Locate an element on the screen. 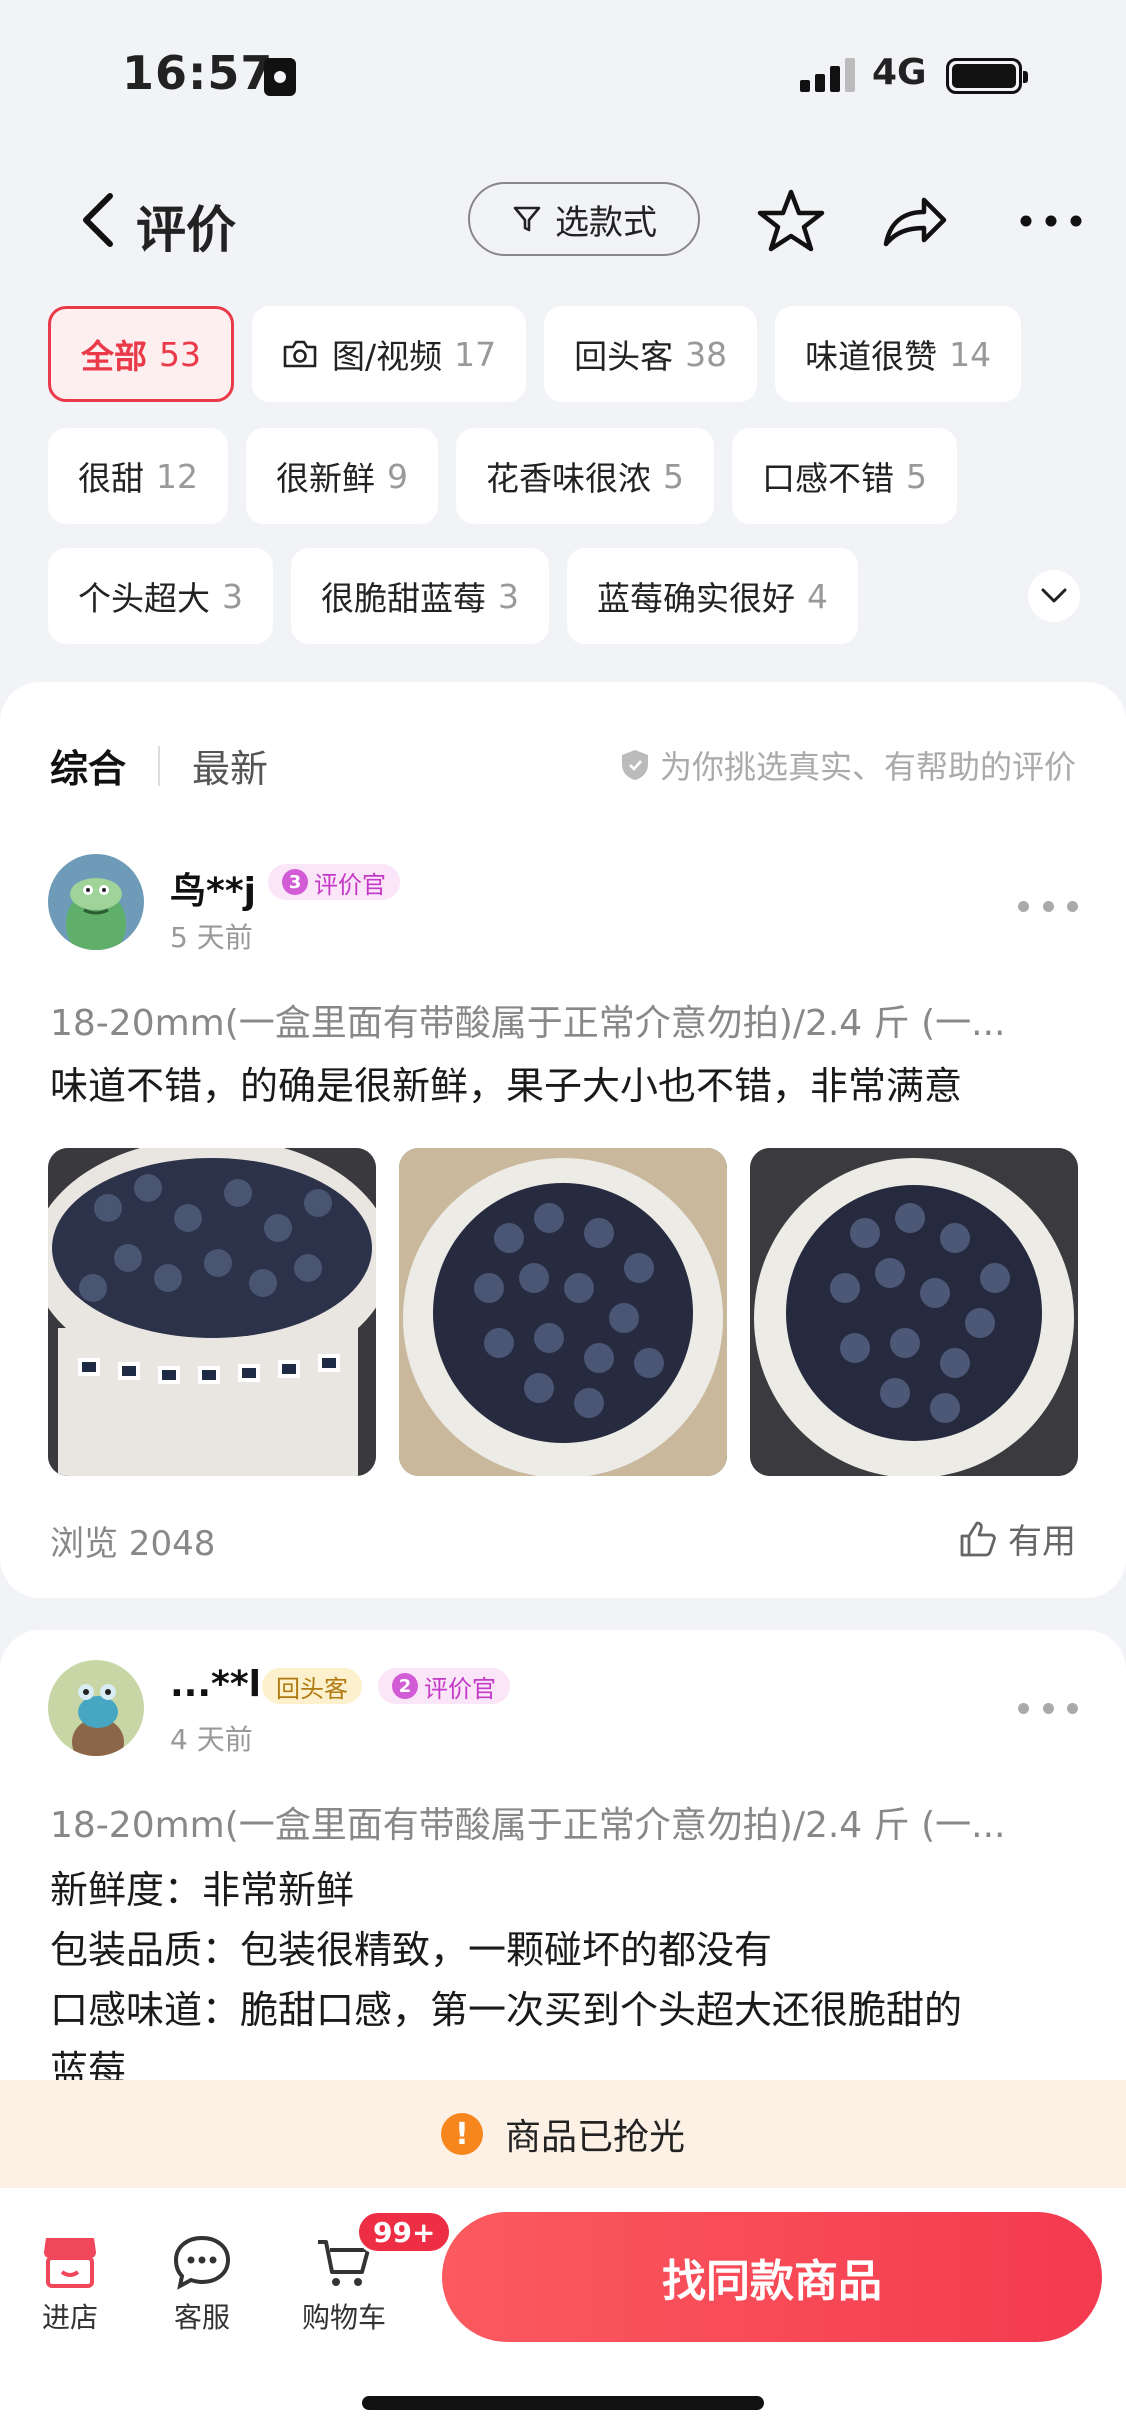 The image size is (1126, 2436). cart-count-badge: 99+ is located at coordinates (404, 2232).